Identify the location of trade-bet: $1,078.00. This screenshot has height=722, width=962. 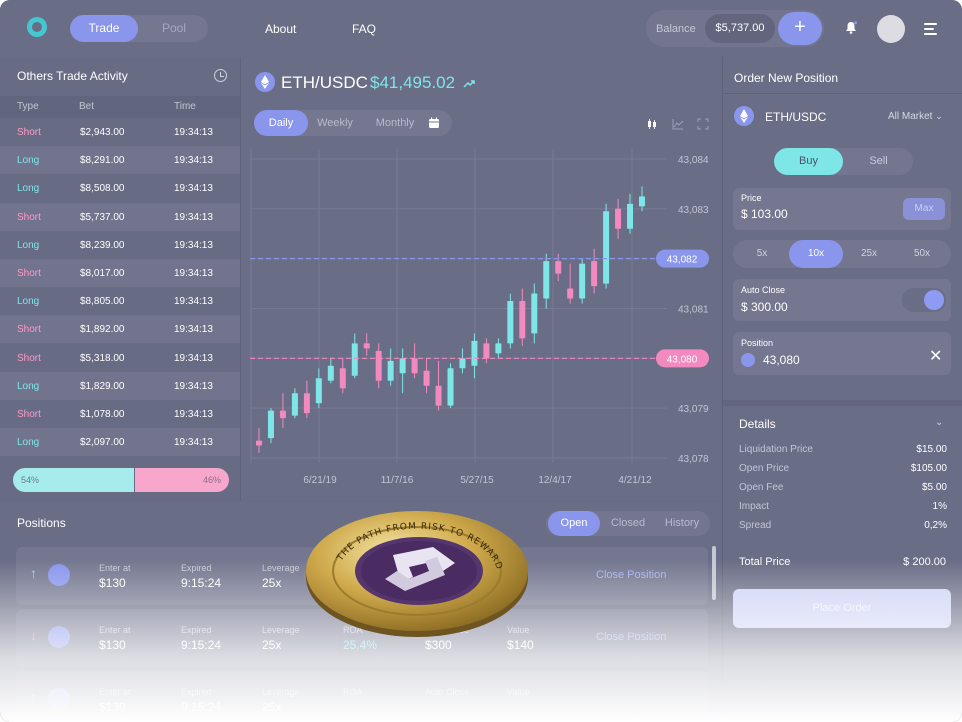
(102, 414).